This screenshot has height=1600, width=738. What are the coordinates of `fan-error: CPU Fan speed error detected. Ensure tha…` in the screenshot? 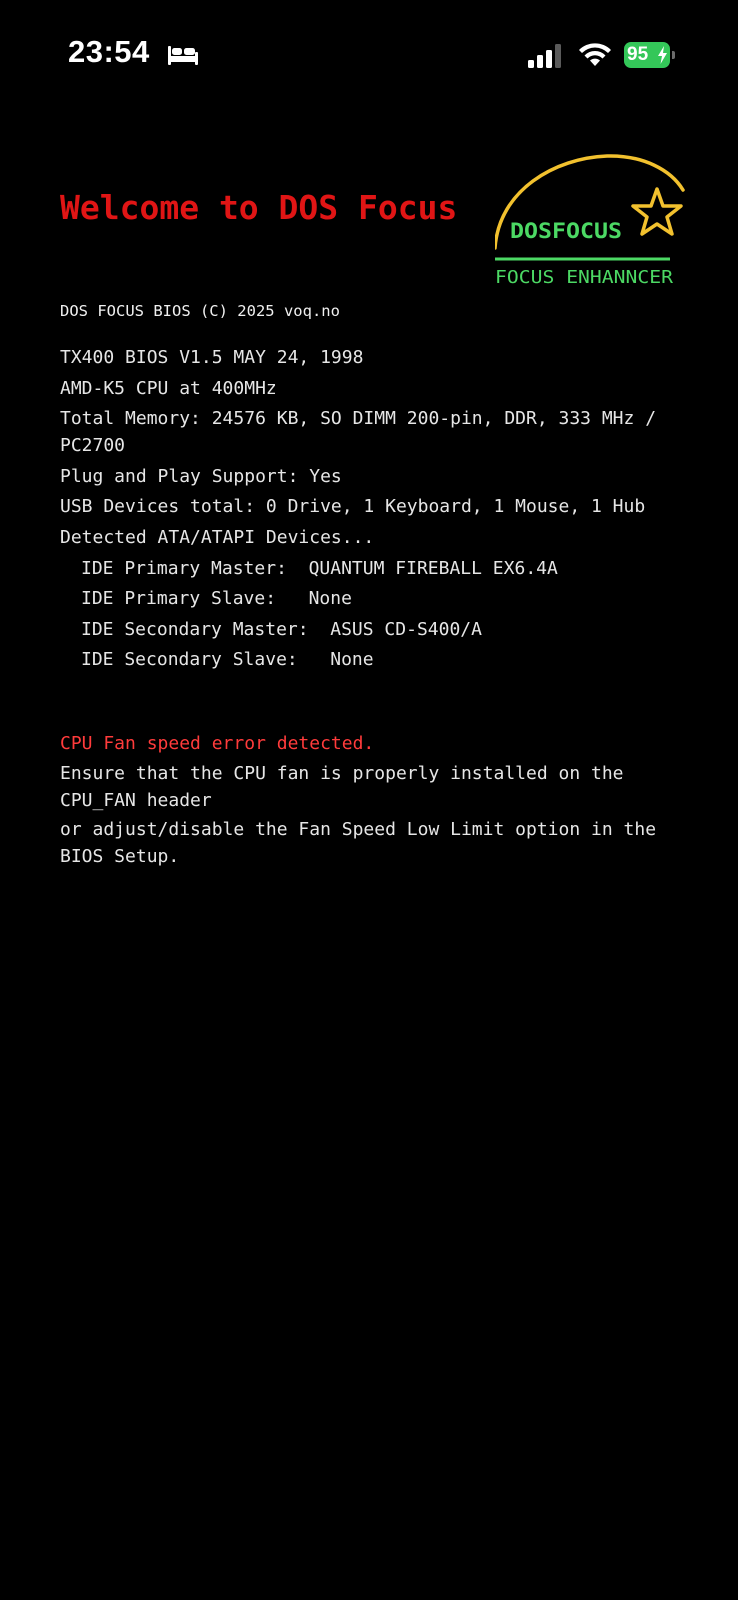 It's located at (380, 801).